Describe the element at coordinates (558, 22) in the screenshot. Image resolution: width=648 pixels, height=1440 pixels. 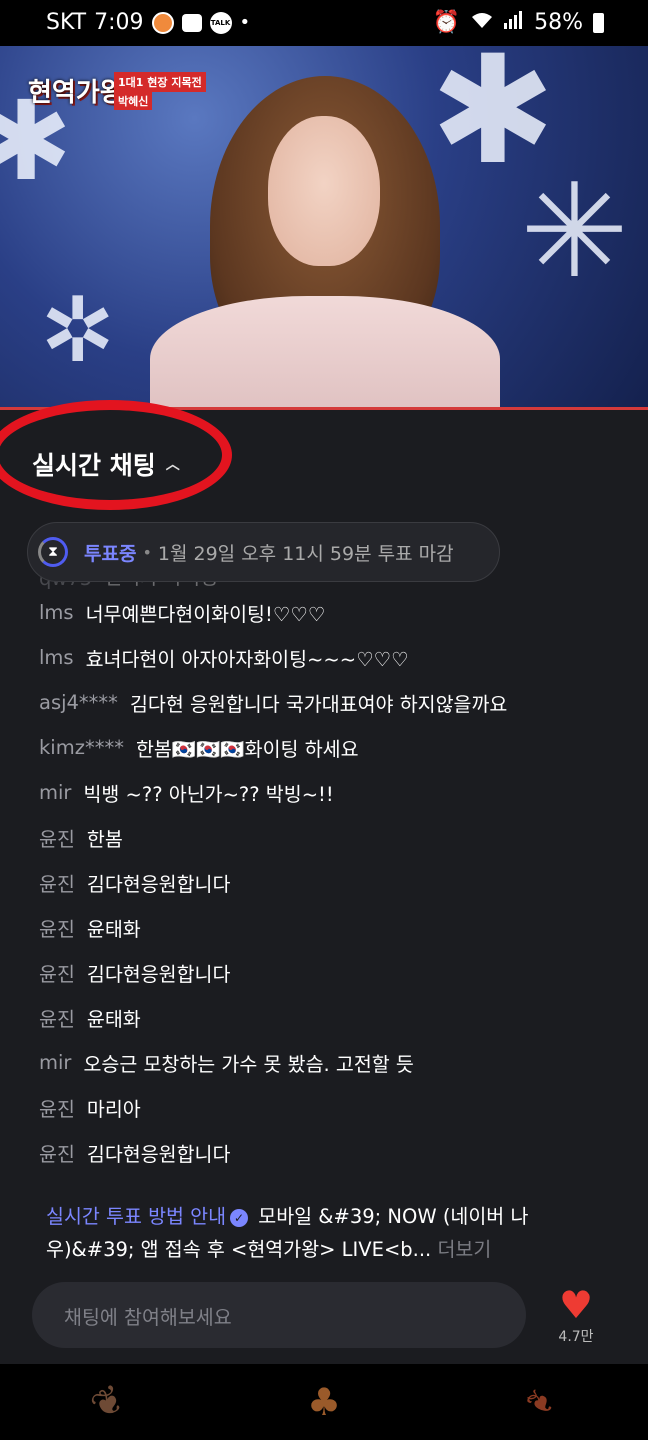
I see `battery-percent: 58%` at that location.